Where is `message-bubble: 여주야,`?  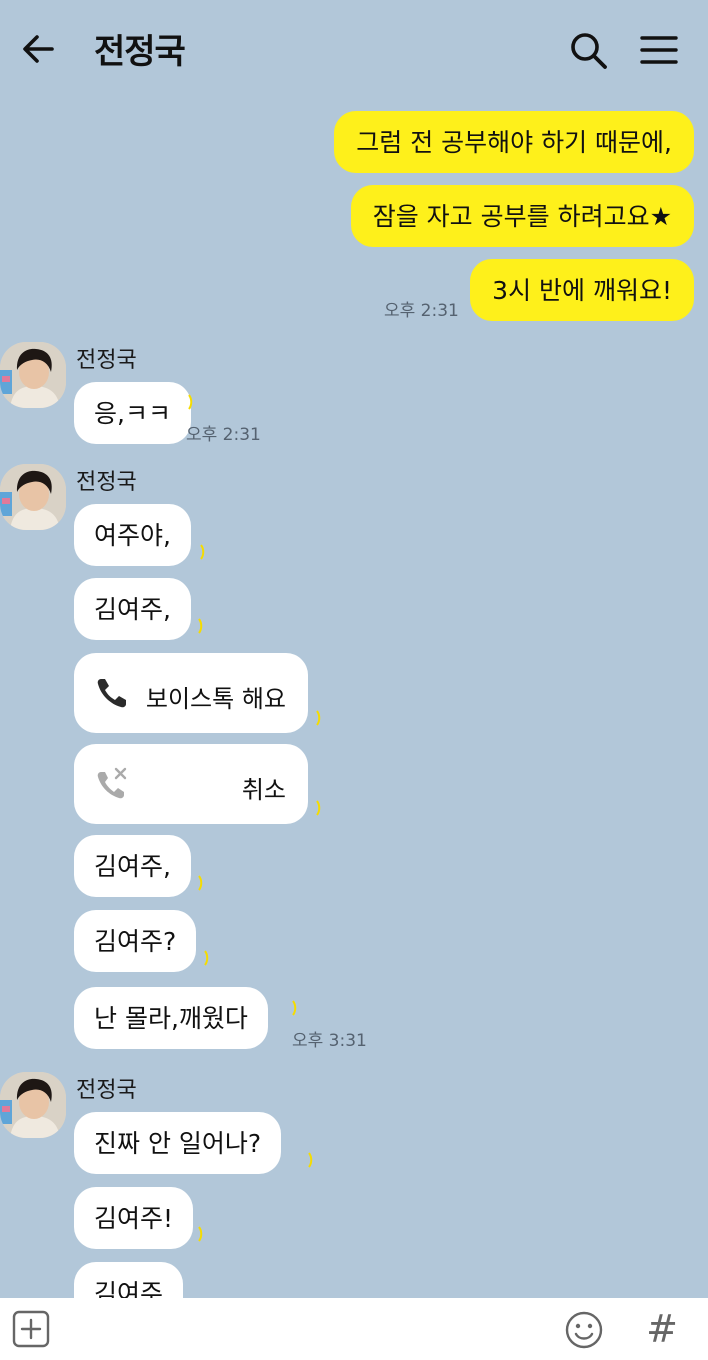 message-bubble: 여주야, is located at coordinates (132, 535).